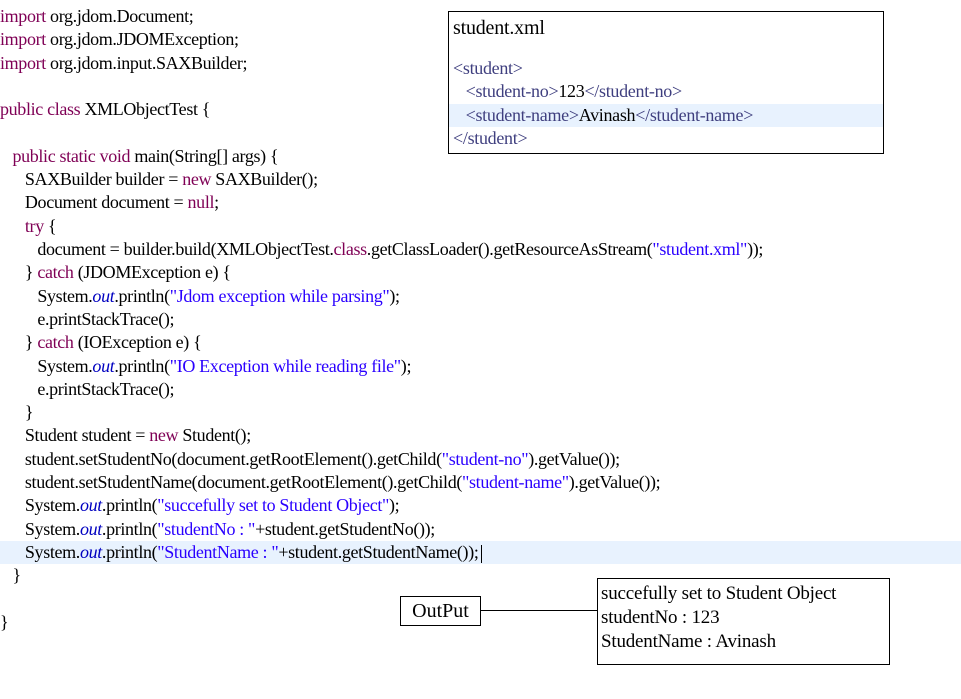 This screenshot has height=699, width=961. I want to click on code-text: Student();, so click(214, 435).